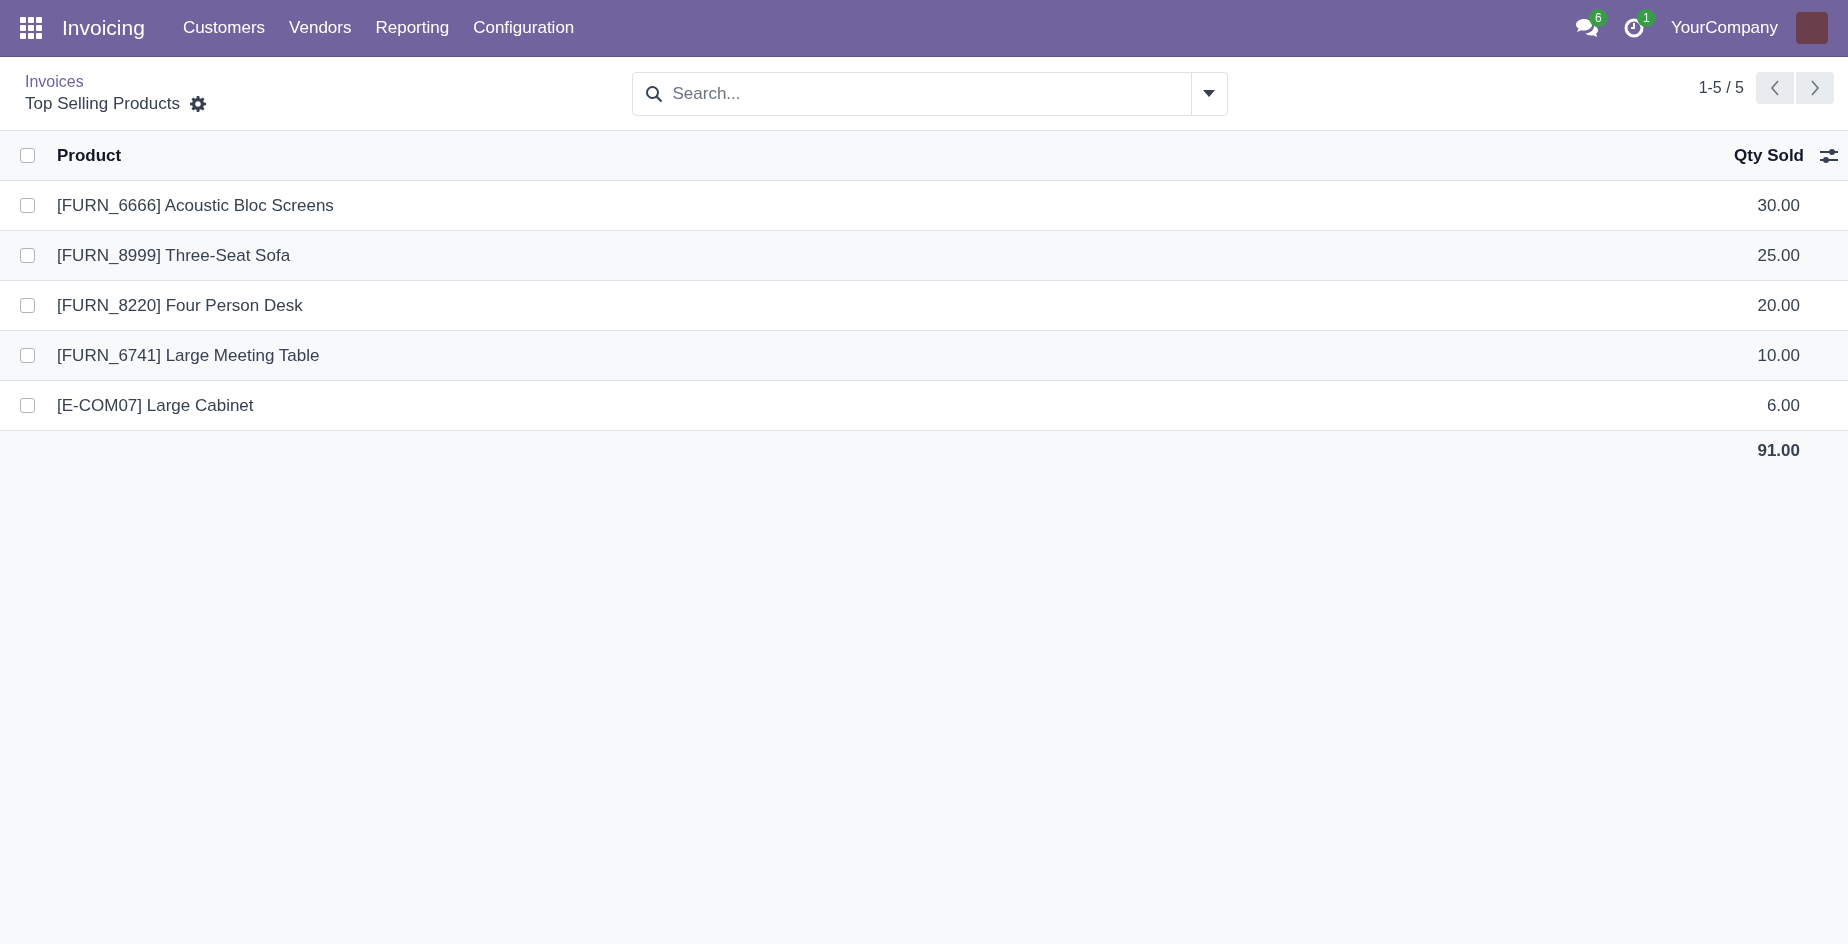 This screenshot has width=1848, height=944. What do you see at coordinates (196, 205) in the screenshot?
I see `product-cell-text: [FURN_6666] Acoustic Bloc Screens` at bounding box center [196, 205].